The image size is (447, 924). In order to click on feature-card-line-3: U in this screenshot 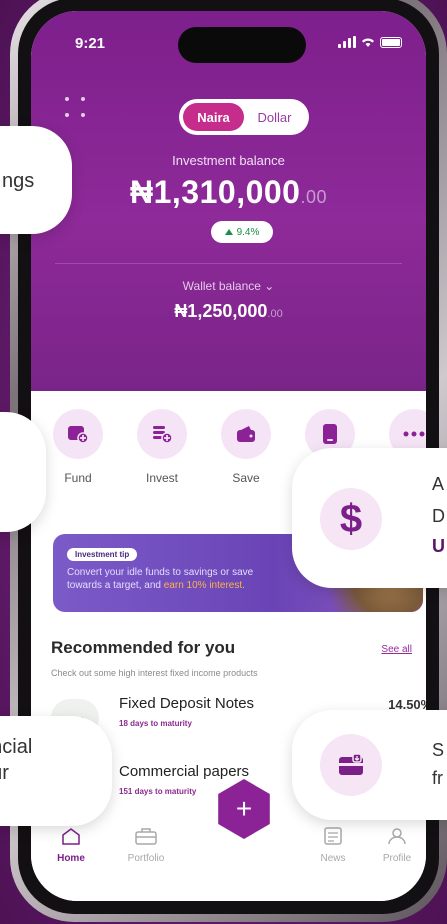, I will do `click(438, 546)`.